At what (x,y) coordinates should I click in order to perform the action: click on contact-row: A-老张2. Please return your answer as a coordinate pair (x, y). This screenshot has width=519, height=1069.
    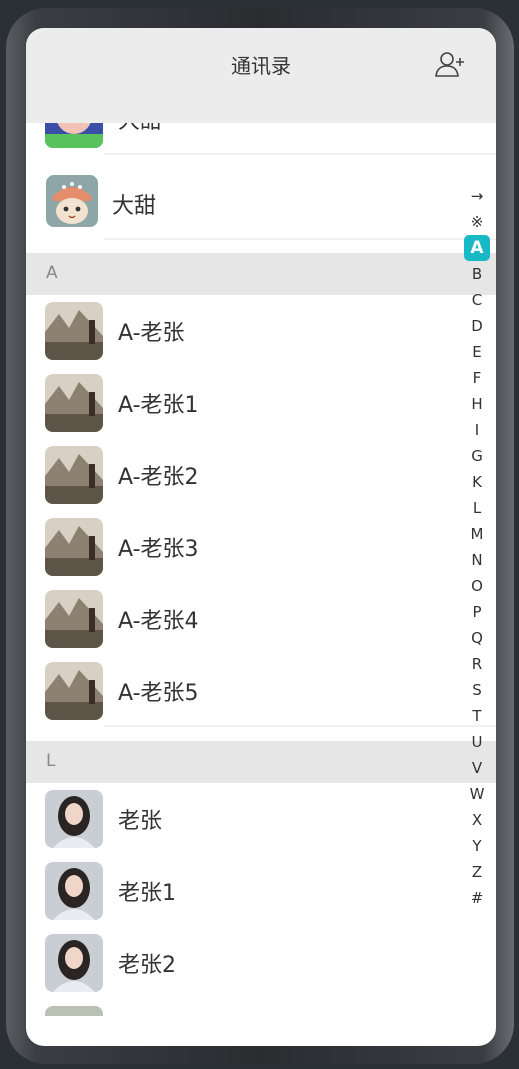
    Looking at the image, I should click on (261, 475).